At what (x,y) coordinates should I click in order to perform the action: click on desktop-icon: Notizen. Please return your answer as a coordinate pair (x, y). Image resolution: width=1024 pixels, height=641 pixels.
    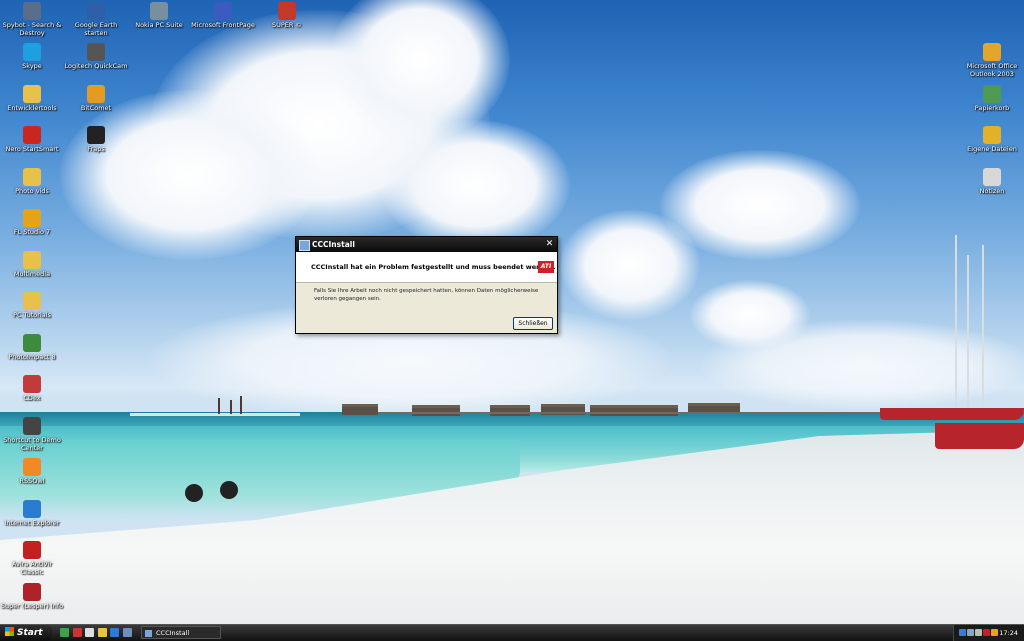
    Looking at the image, I should click on (992, 181).